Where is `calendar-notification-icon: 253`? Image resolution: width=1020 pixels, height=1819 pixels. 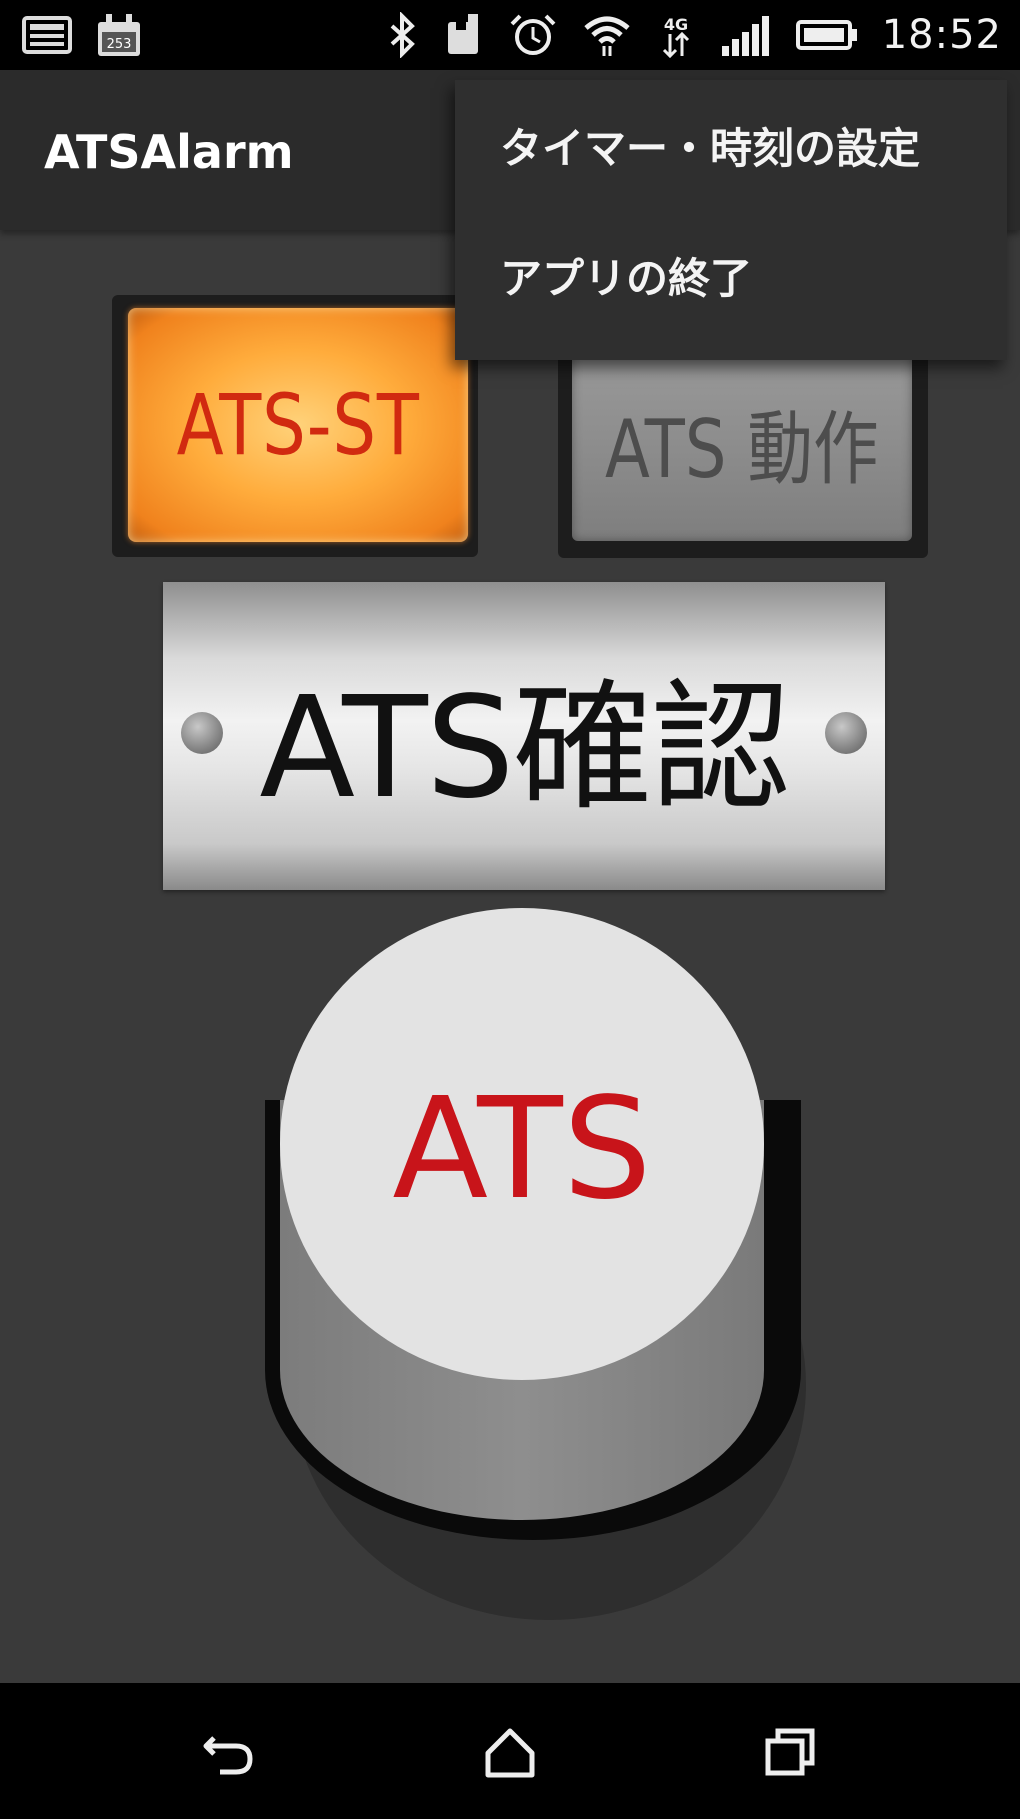 calendar-notification-icon: 253 is located at coordinates (119, 35).